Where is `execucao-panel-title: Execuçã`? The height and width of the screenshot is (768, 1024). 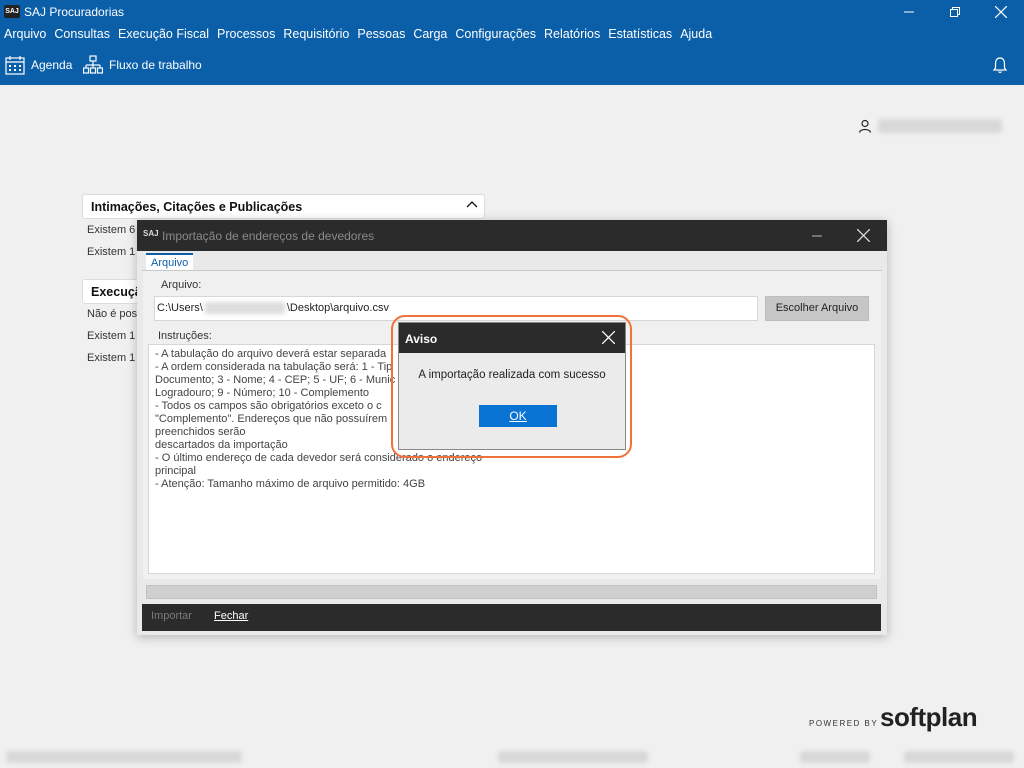
execucao-panel-title: Execuçã is located at coordinates (116, 292).